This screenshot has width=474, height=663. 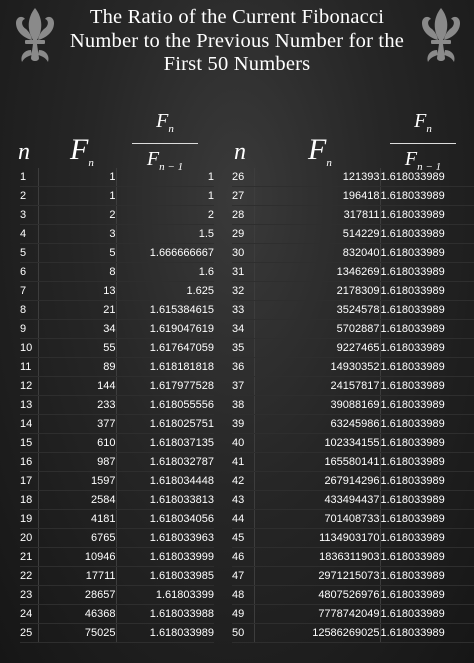 I want to click on header-fn-left: Fn, so click(x=82, y=151).